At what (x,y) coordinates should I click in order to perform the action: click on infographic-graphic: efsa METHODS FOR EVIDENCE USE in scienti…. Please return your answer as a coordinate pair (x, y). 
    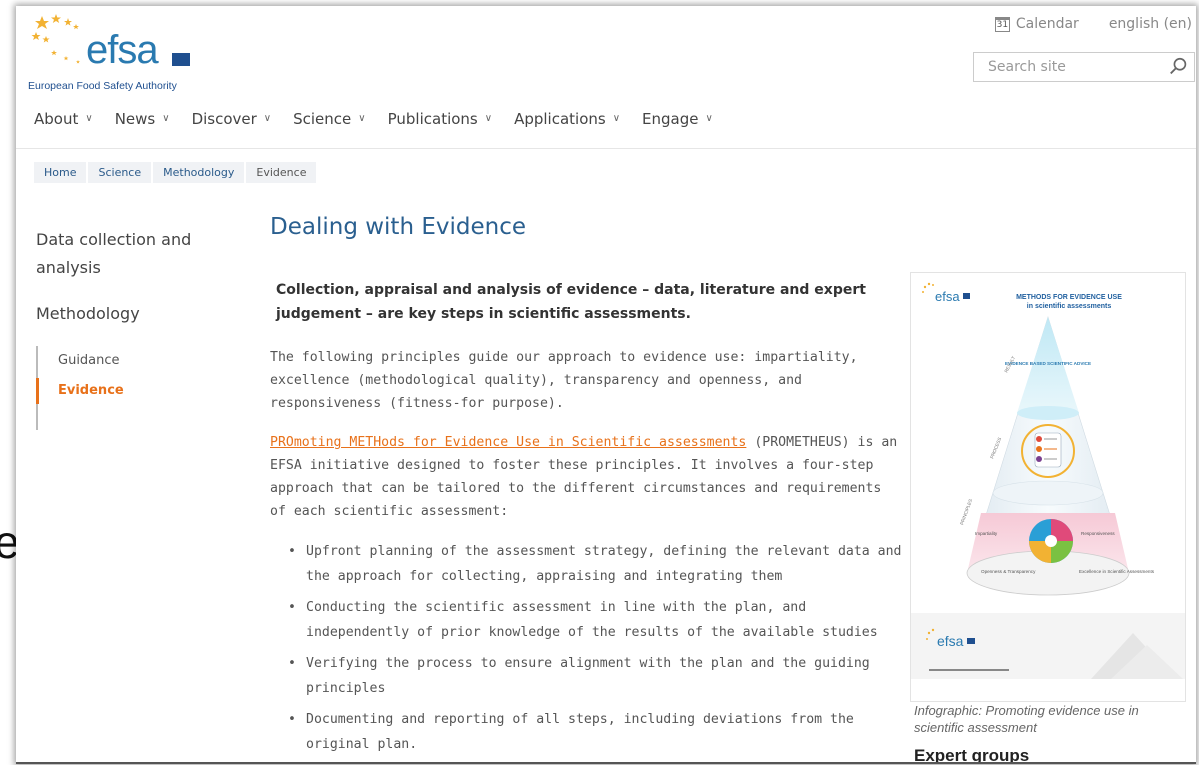
    Looking at the image, I should click on (1048, 487).